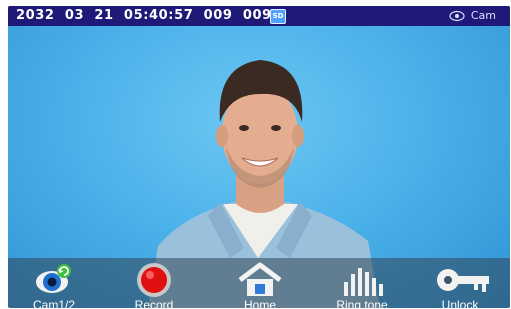 The height and width of the screenshot is (309, 511). Describe the element at coordinates (483, 15) in the screenshot. I see `camera-indicator-label: Cam` at that location.